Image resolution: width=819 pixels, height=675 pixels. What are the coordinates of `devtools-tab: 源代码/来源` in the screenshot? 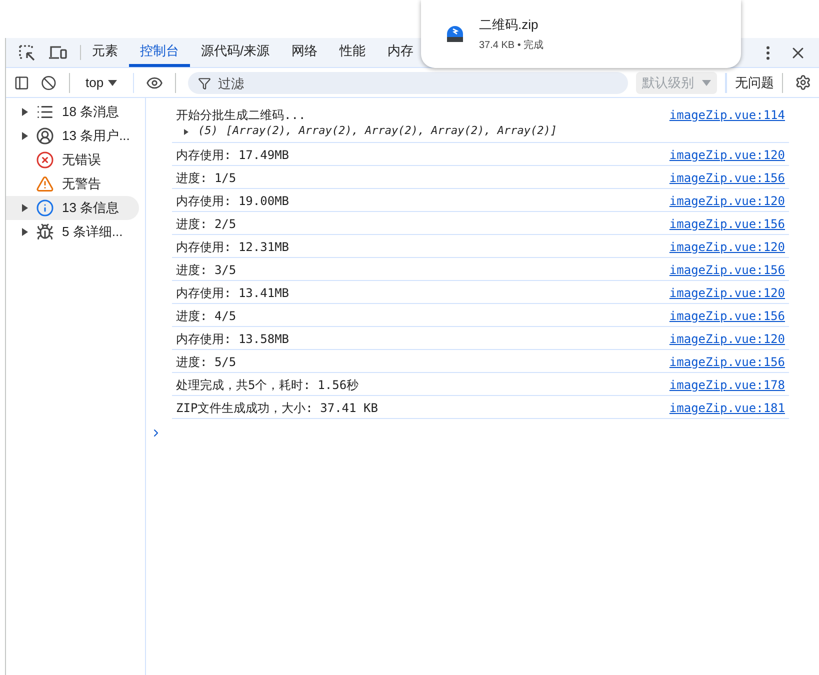 It's located at (235, 52).